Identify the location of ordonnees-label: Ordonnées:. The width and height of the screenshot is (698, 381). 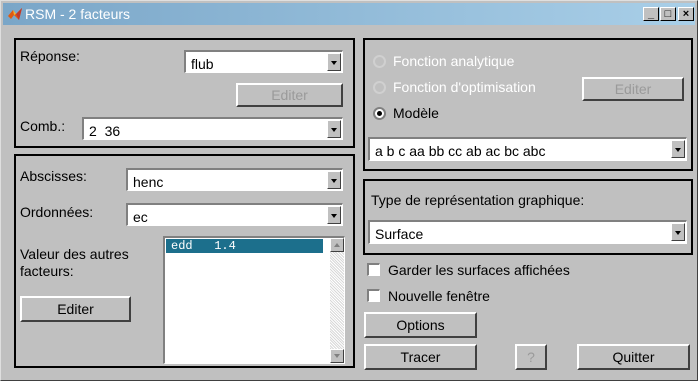
(57, 212).